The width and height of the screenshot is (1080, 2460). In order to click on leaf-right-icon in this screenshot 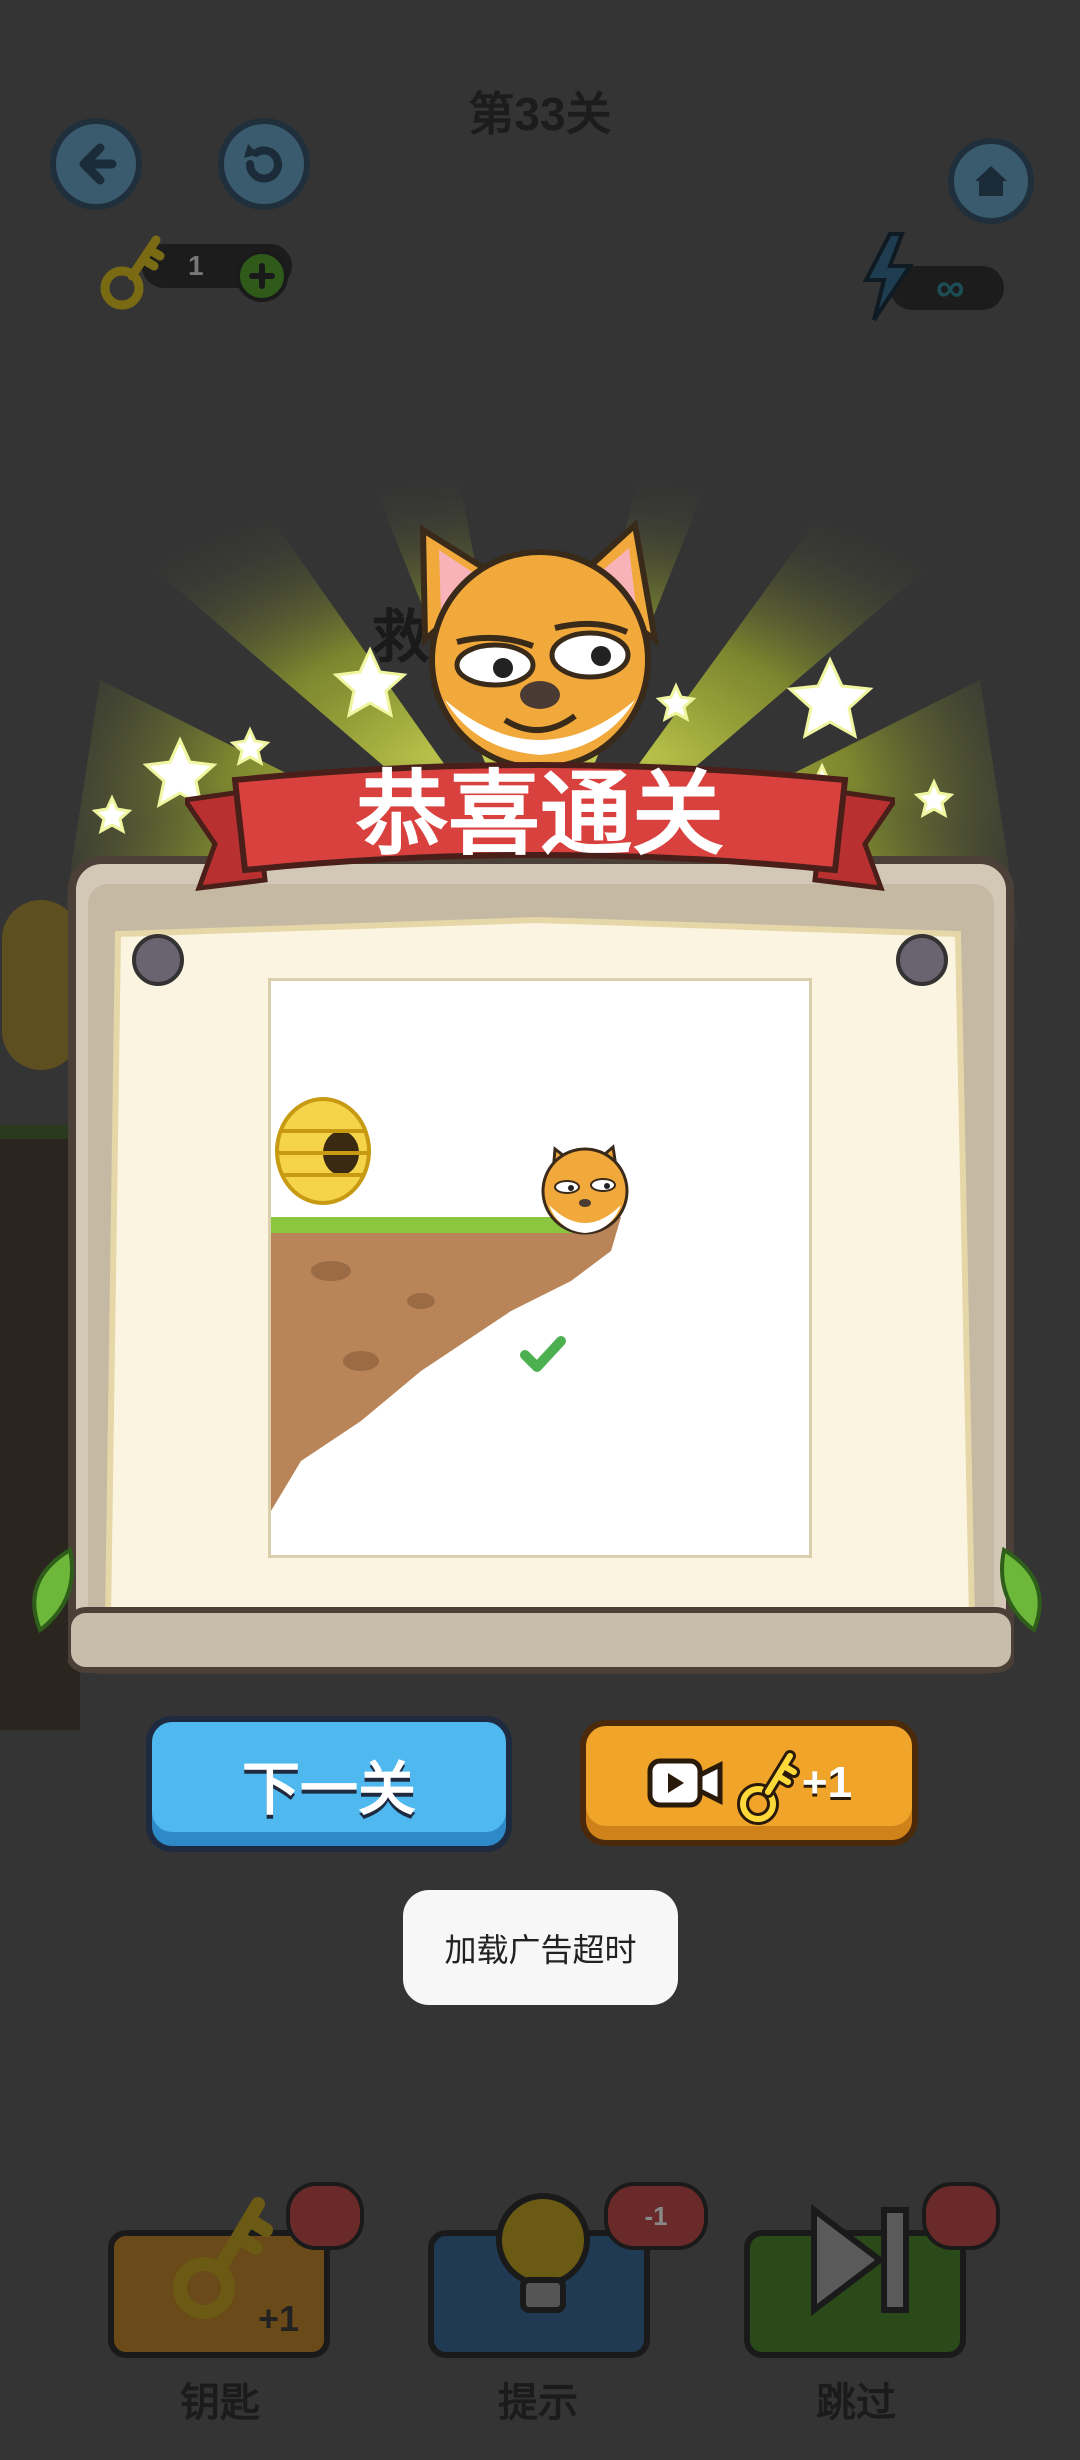, I will do `click(1021, 1590)`.